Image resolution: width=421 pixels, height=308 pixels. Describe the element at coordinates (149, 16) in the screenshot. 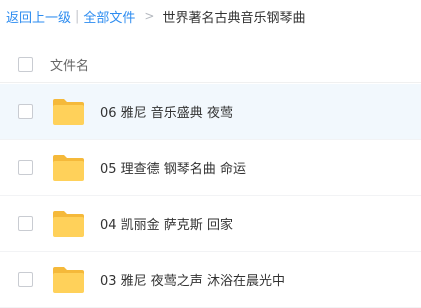

I see `breadcrumb-arrow-icon: >` at that location.